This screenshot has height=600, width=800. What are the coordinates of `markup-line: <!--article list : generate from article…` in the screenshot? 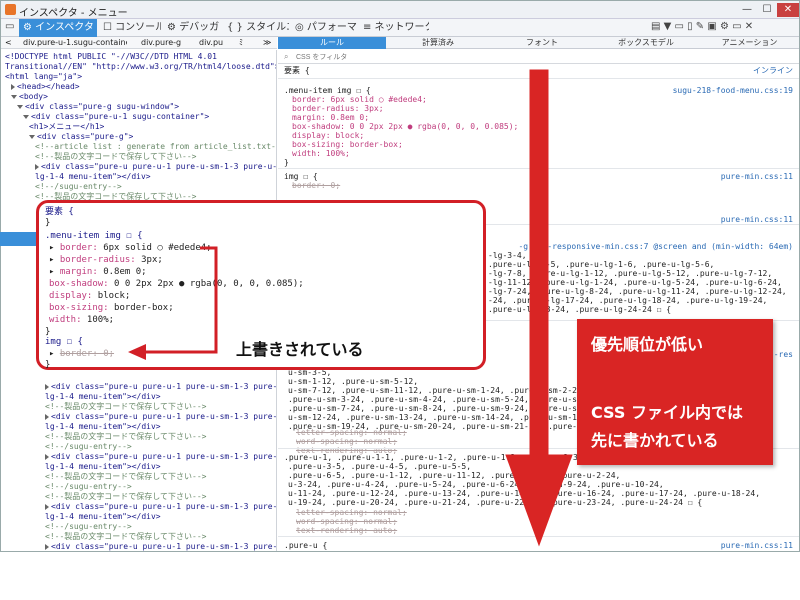 It's located at (155, 147).